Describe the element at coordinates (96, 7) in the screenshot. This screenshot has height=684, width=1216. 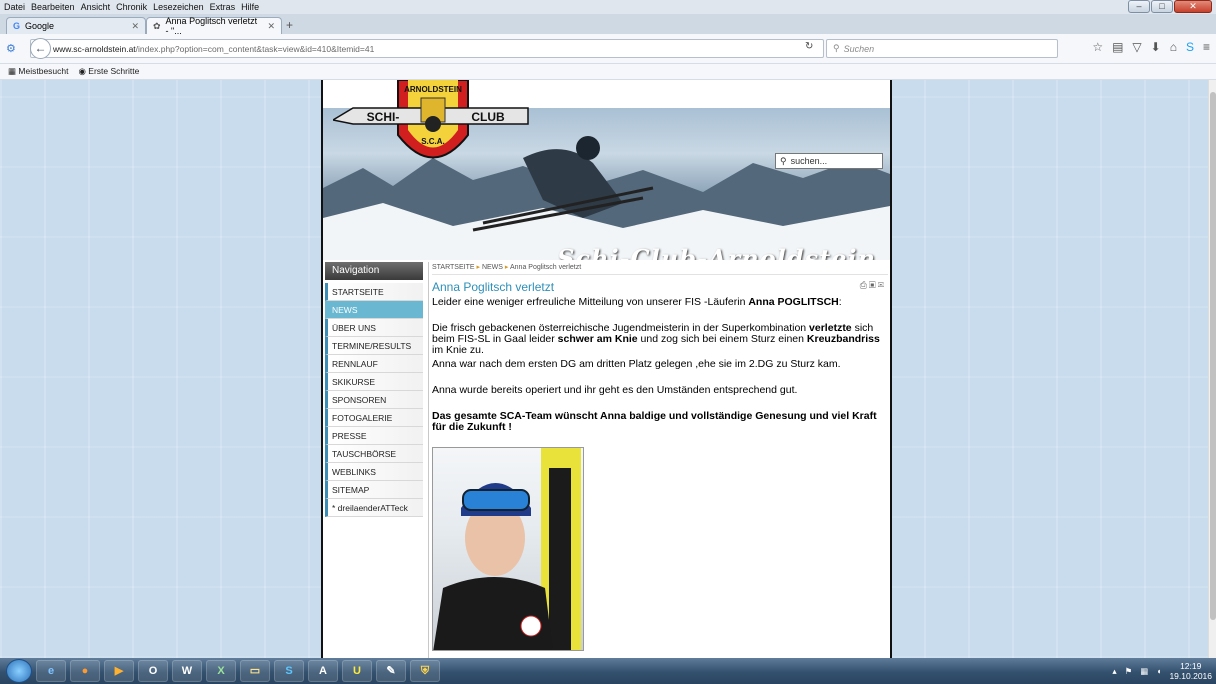
I see `menu-ansicht: Ansicht` at that location.